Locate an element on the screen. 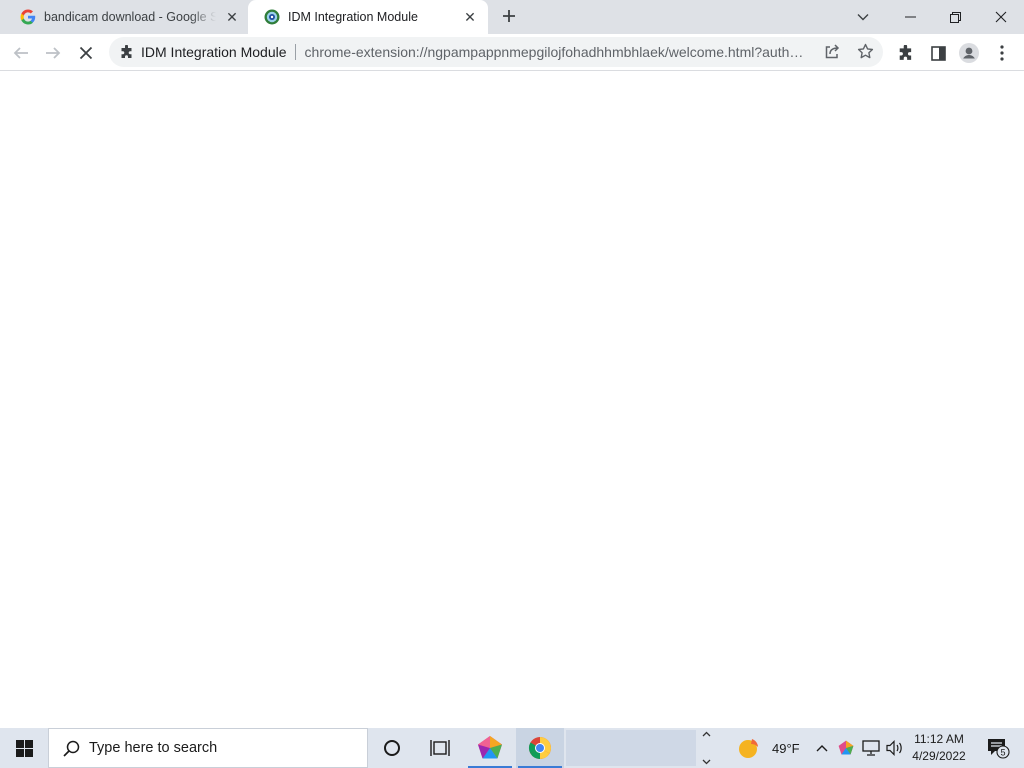 Image resolution: width=1024 pixels, height=768 pixels. tray-app-icon is located at coordinates (846, 748).